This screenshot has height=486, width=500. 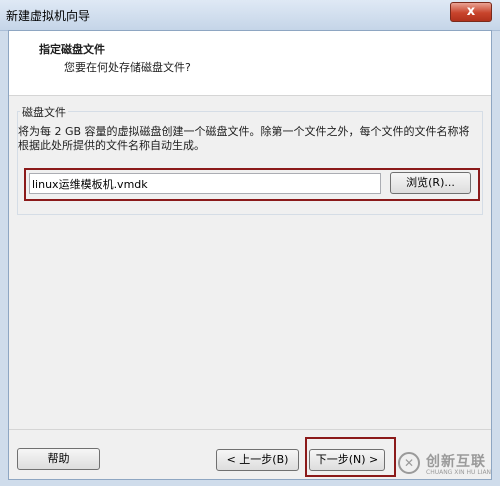 I want to click on title-bar: 新建虚拟机向导 x, so click(x=250, y=15).